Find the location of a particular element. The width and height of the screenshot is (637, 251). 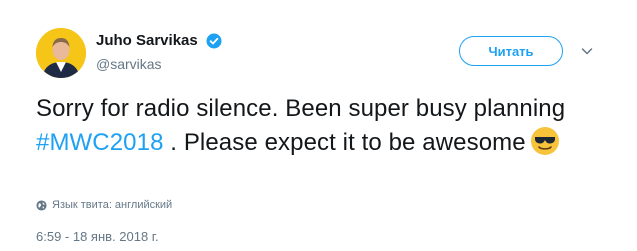

profile-photo-icon is located at coordinates (61, 53).